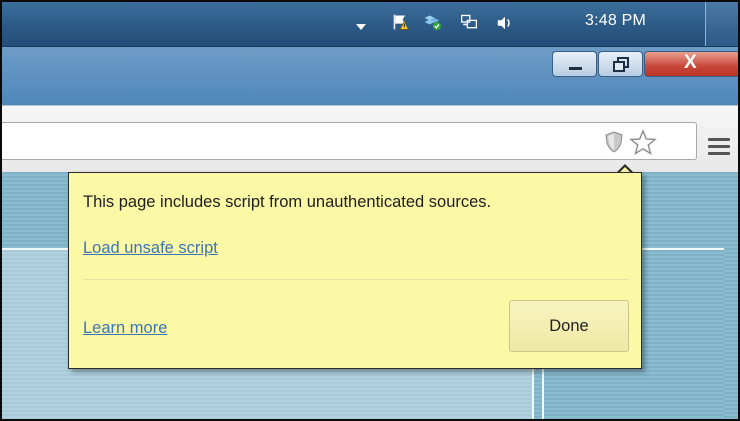 Image resolution: width=740 pixels, height=421 pixels. I want to click on show-desktop-button, so click(721, 24).